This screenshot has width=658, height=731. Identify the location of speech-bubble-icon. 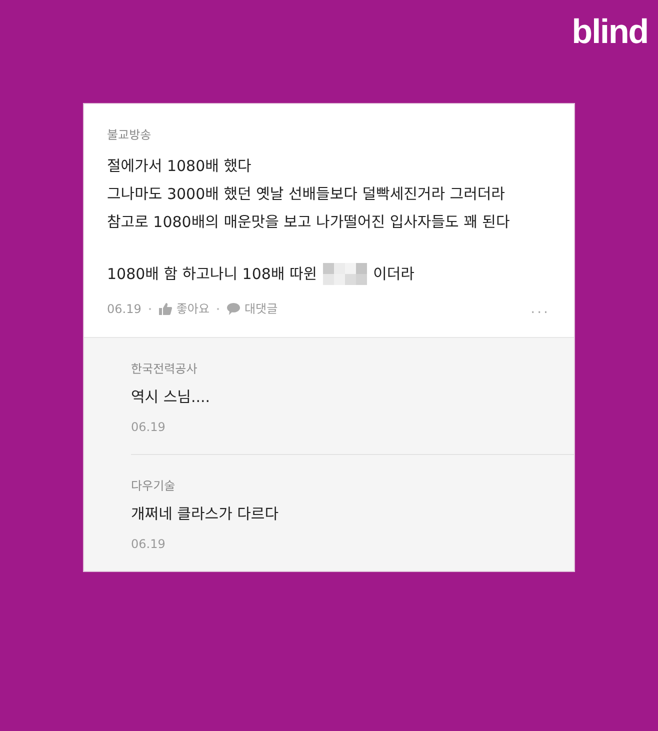
(233, 308).